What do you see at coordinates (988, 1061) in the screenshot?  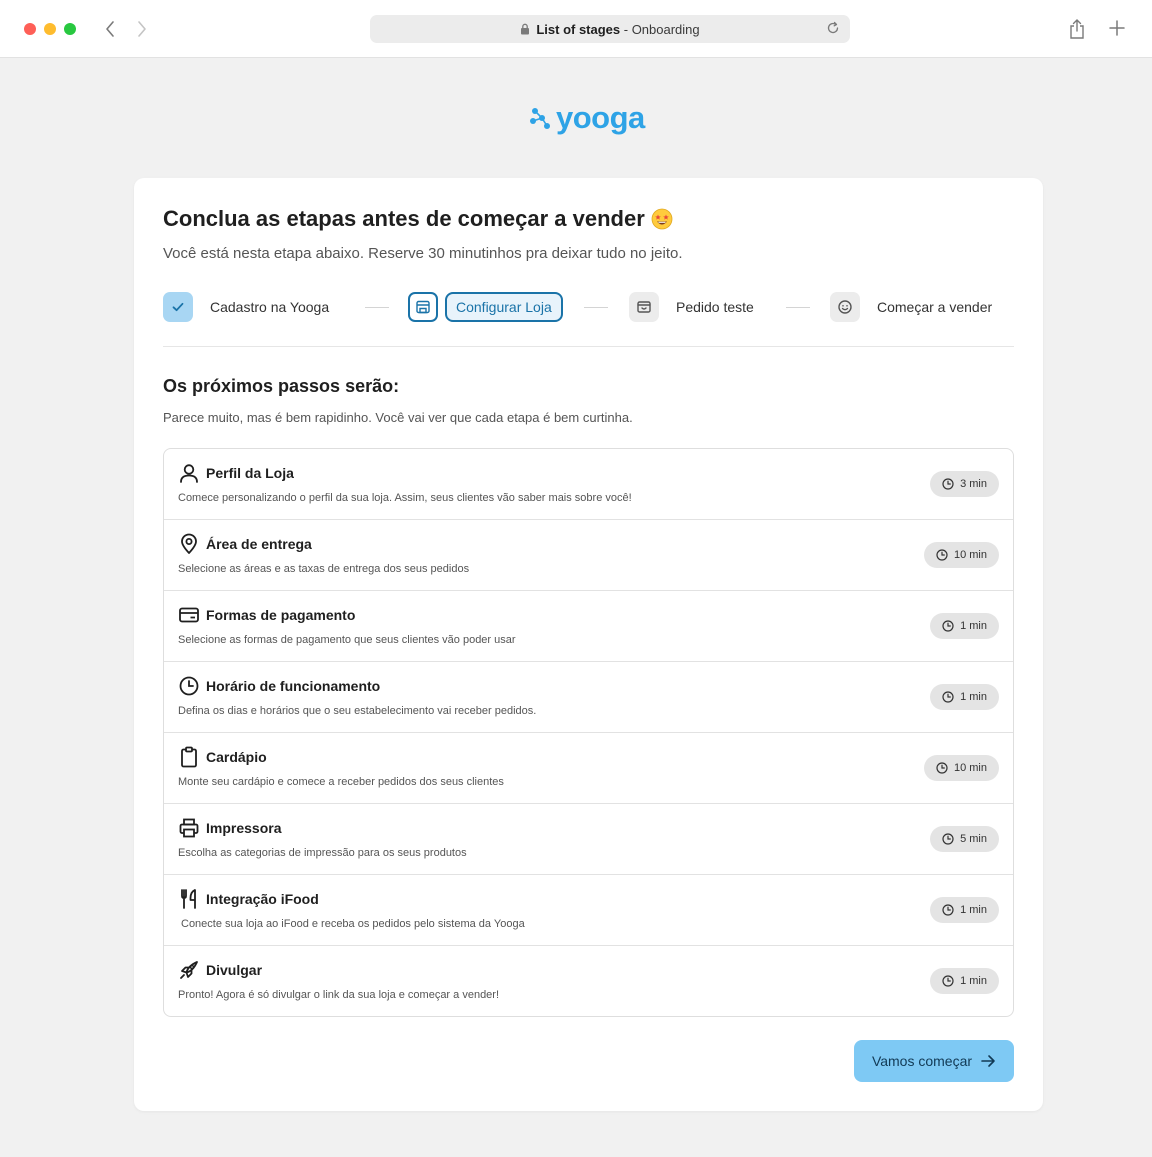 I see `arrow-right-icon` at bounding box center [988, 1061].